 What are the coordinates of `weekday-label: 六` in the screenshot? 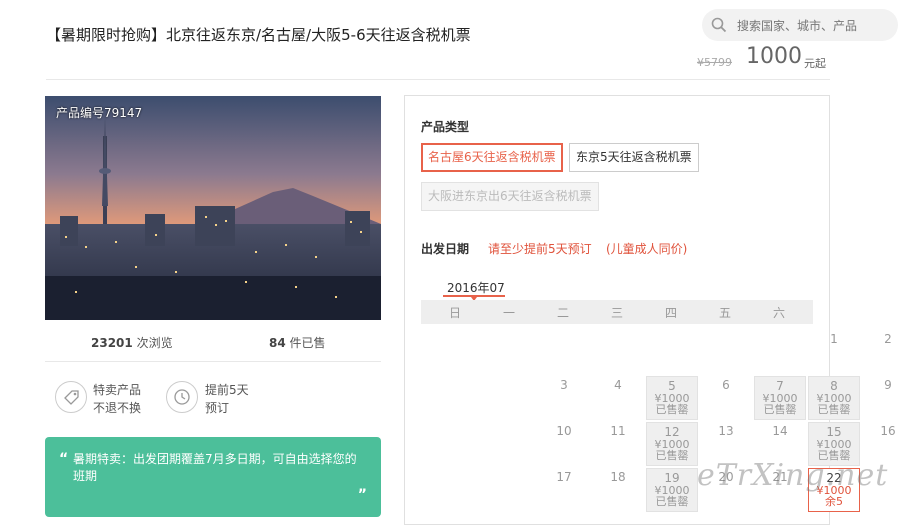 It's located at (778, 313).